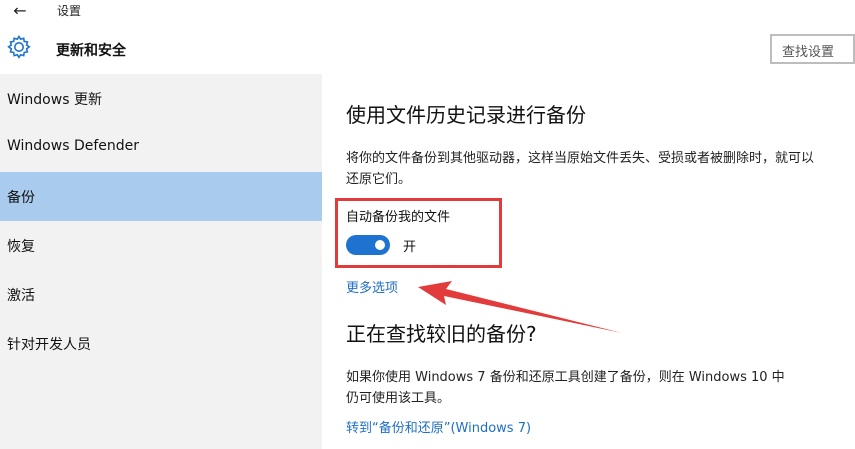 The width and height of the screenshot is (855, 449). I want to click on header: 更新和安全 查找设置, so click(427, 48).